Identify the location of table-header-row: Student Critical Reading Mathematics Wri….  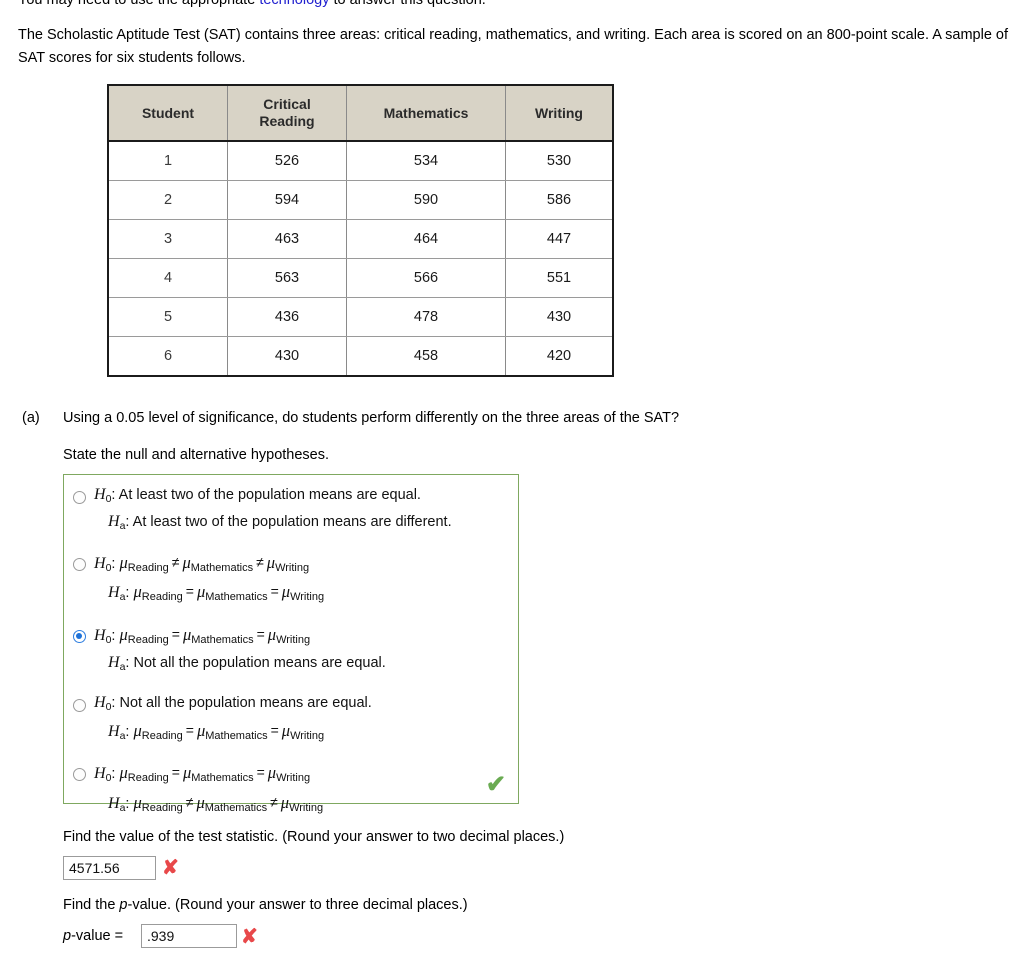
(360, 114).